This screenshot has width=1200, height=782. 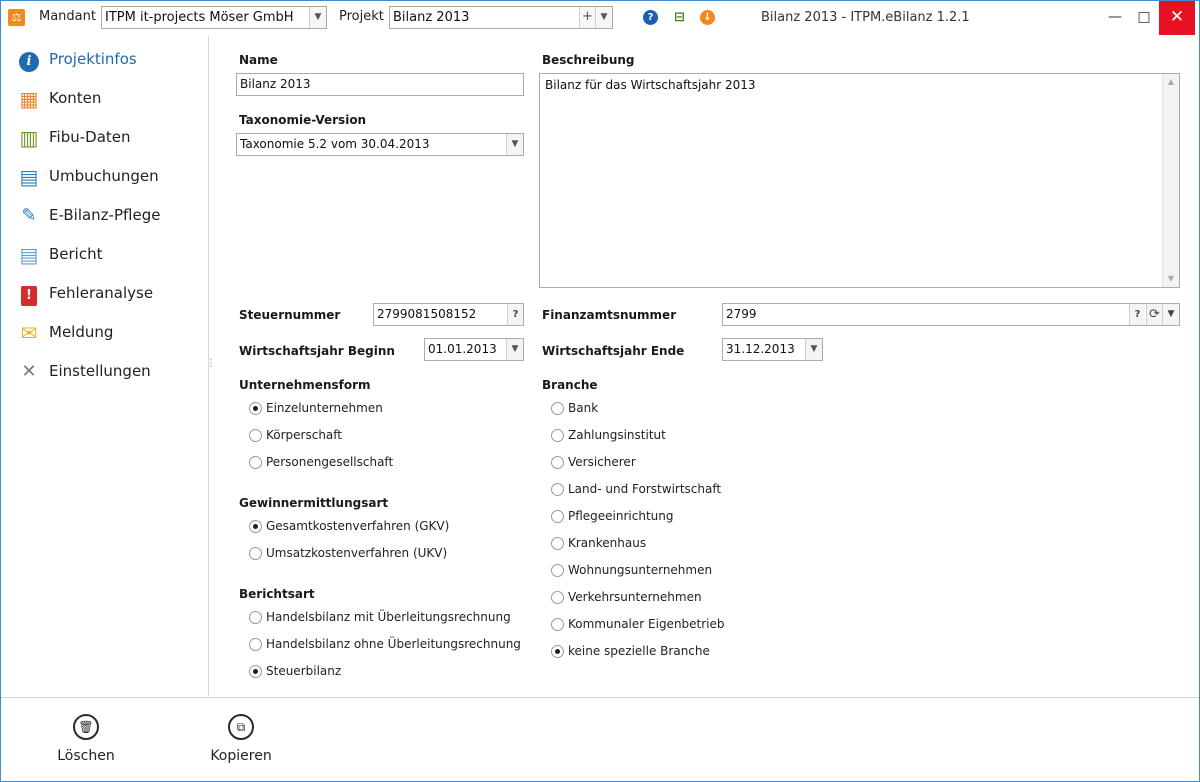 What do you see at coordinates (600, 739) in the screenshot?
I see `action-bar: 🗑 Löschen ⧉ Kopieren` at bounding box center [600, 739].